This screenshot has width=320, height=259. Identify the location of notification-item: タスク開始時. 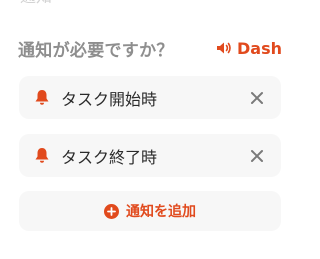
(150, 97).